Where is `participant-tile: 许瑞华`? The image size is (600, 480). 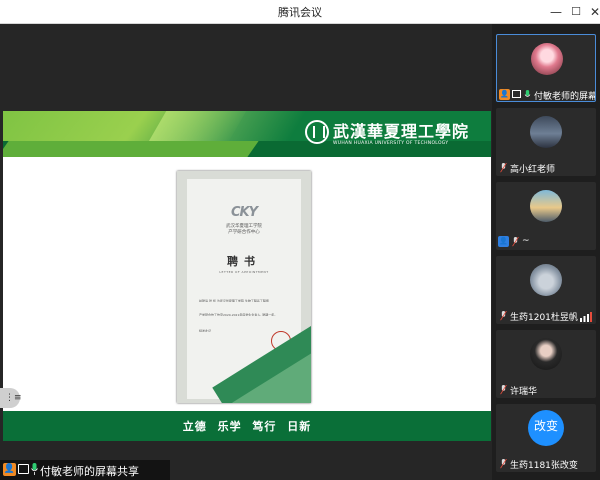 participant-tile: 许瑞华 is located at coordinates (546, 364).